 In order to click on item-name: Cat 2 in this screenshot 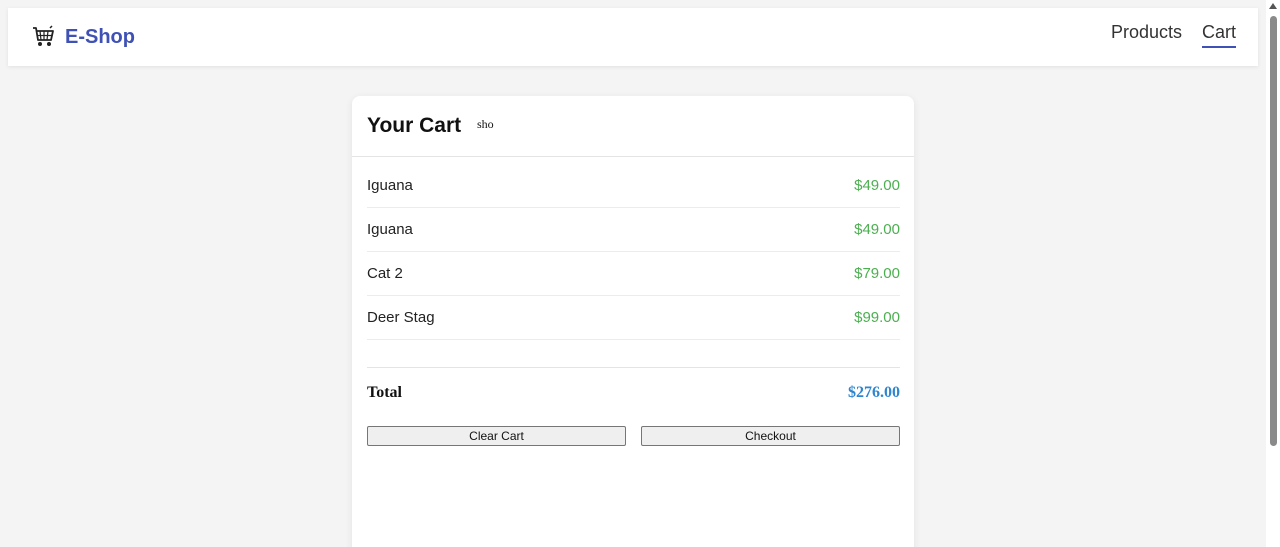, I will do `click(385, 273)`.